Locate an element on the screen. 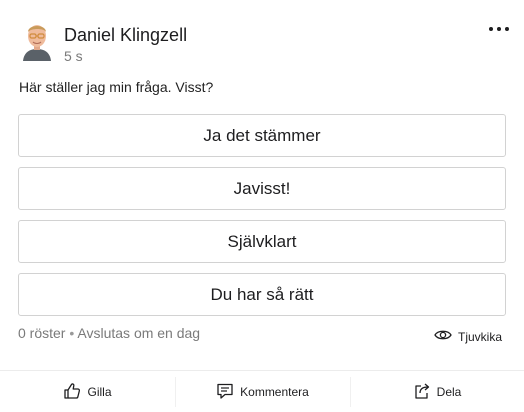 This screenshot has width=524, height=412. comment-button: Kommentera is located at coordinates (262, 391).